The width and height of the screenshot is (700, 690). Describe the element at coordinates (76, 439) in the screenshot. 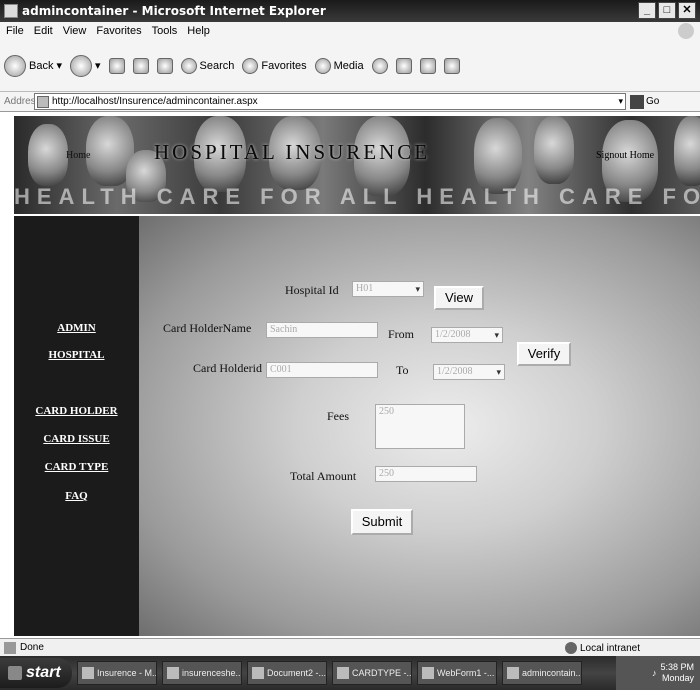

I see `sidebar-item-card-issue: CARD ISSUE` at that location.